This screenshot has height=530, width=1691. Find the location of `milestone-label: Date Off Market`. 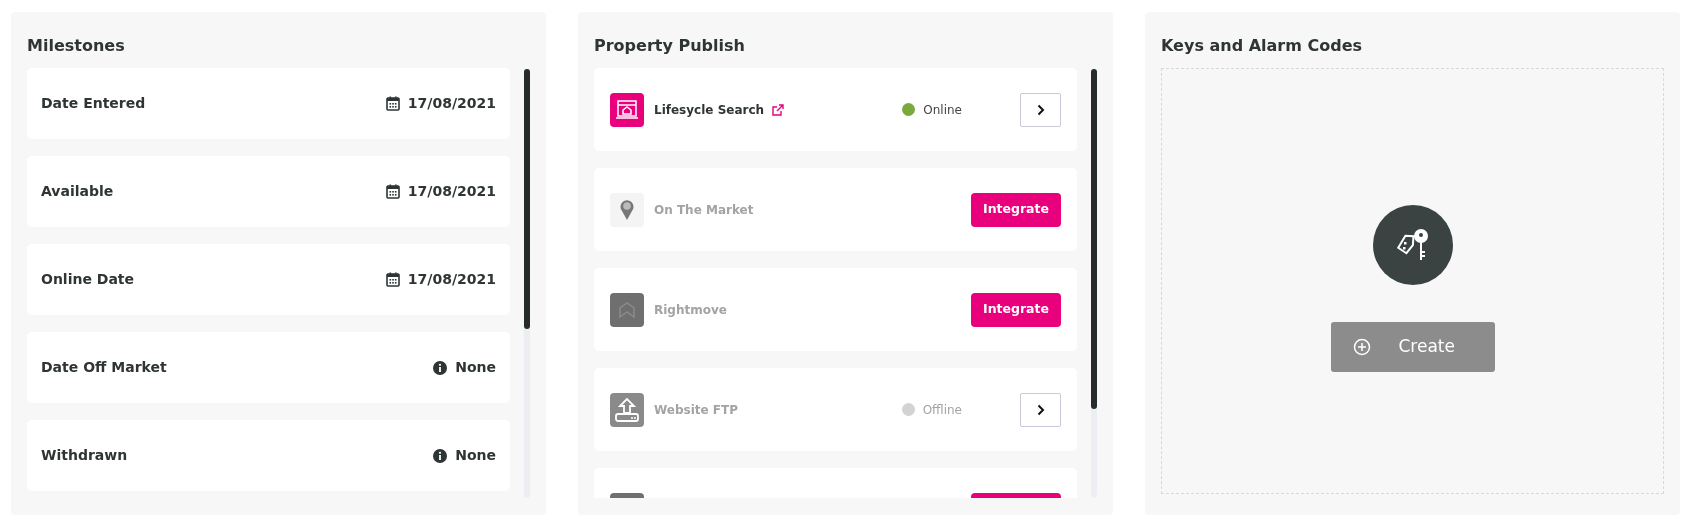

milestone-label: Date Off Market is located at coordinates (104, 367).